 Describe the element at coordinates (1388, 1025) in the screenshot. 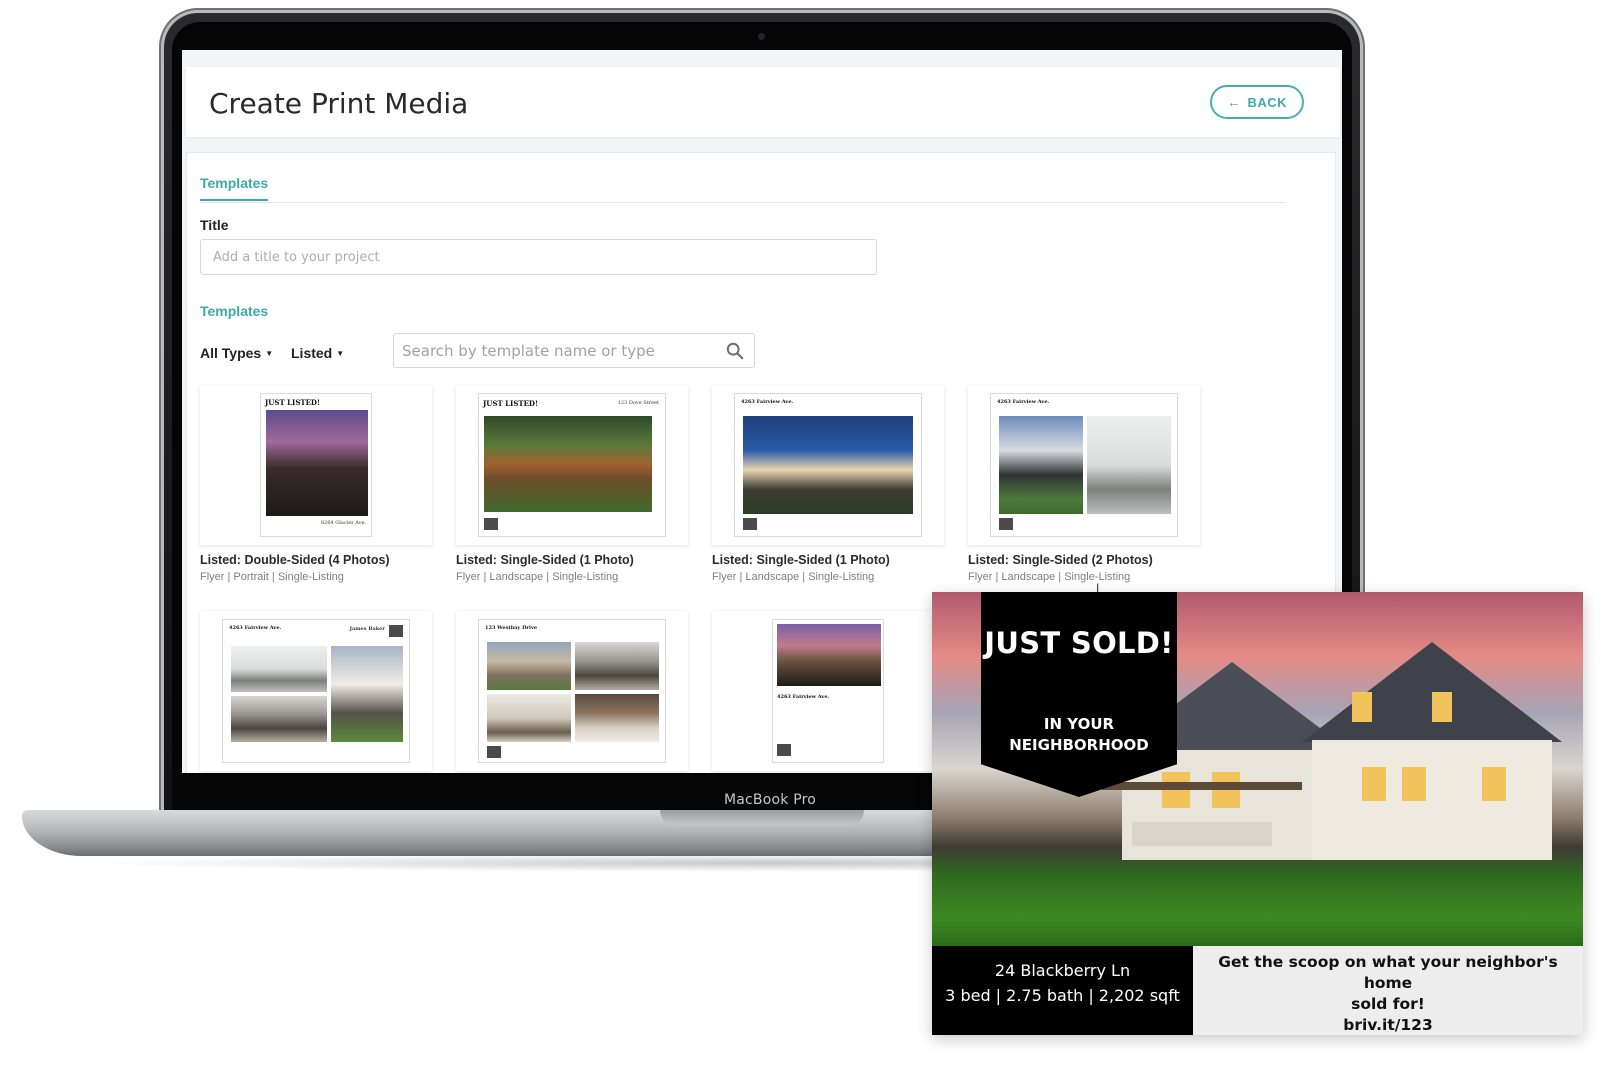

I see `cta-link: briv.it/123` at that location.